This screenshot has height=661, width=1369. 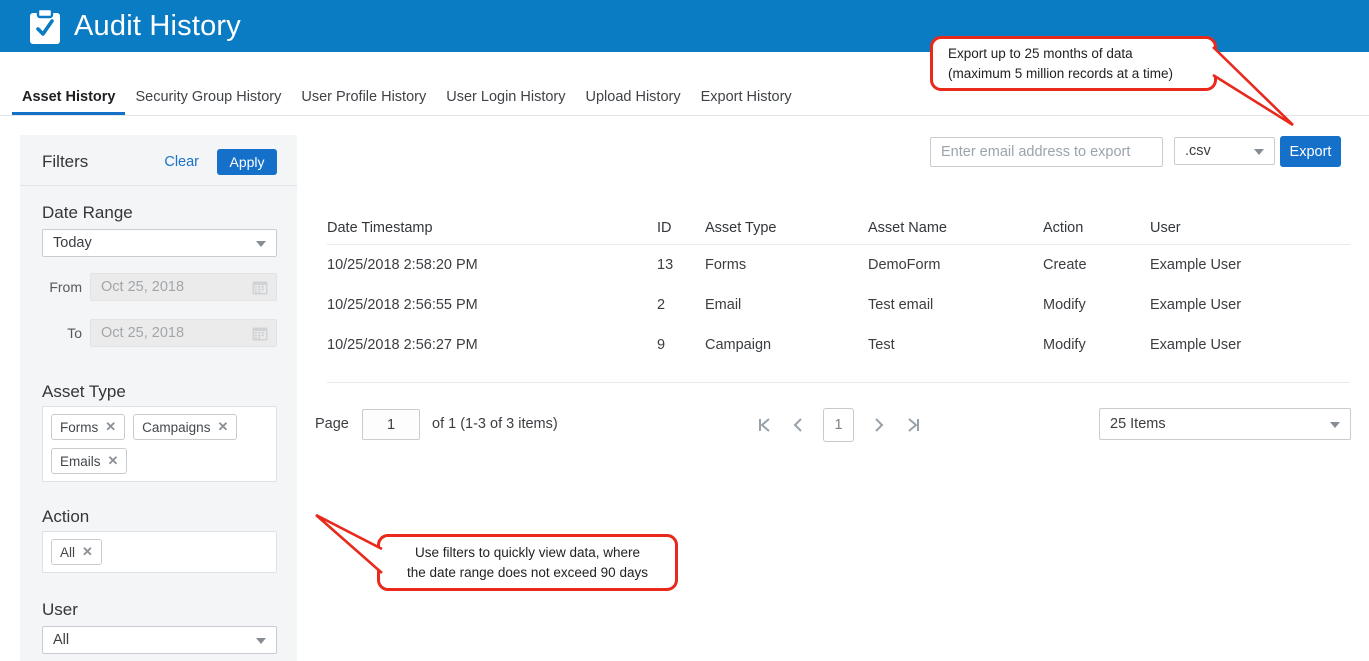 I want to click on col-id: ID, so click(x=664, y=228).